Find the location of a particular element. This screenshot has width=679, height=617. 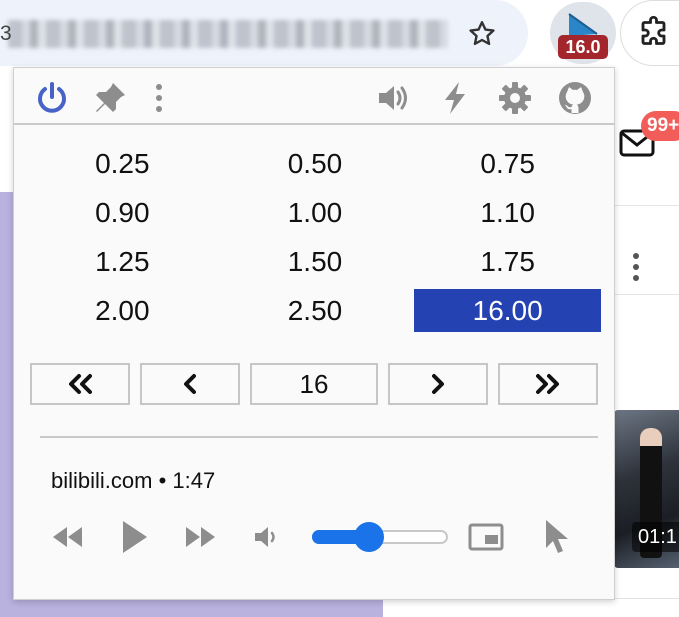

play-icon is located at coordinates (134, 537).